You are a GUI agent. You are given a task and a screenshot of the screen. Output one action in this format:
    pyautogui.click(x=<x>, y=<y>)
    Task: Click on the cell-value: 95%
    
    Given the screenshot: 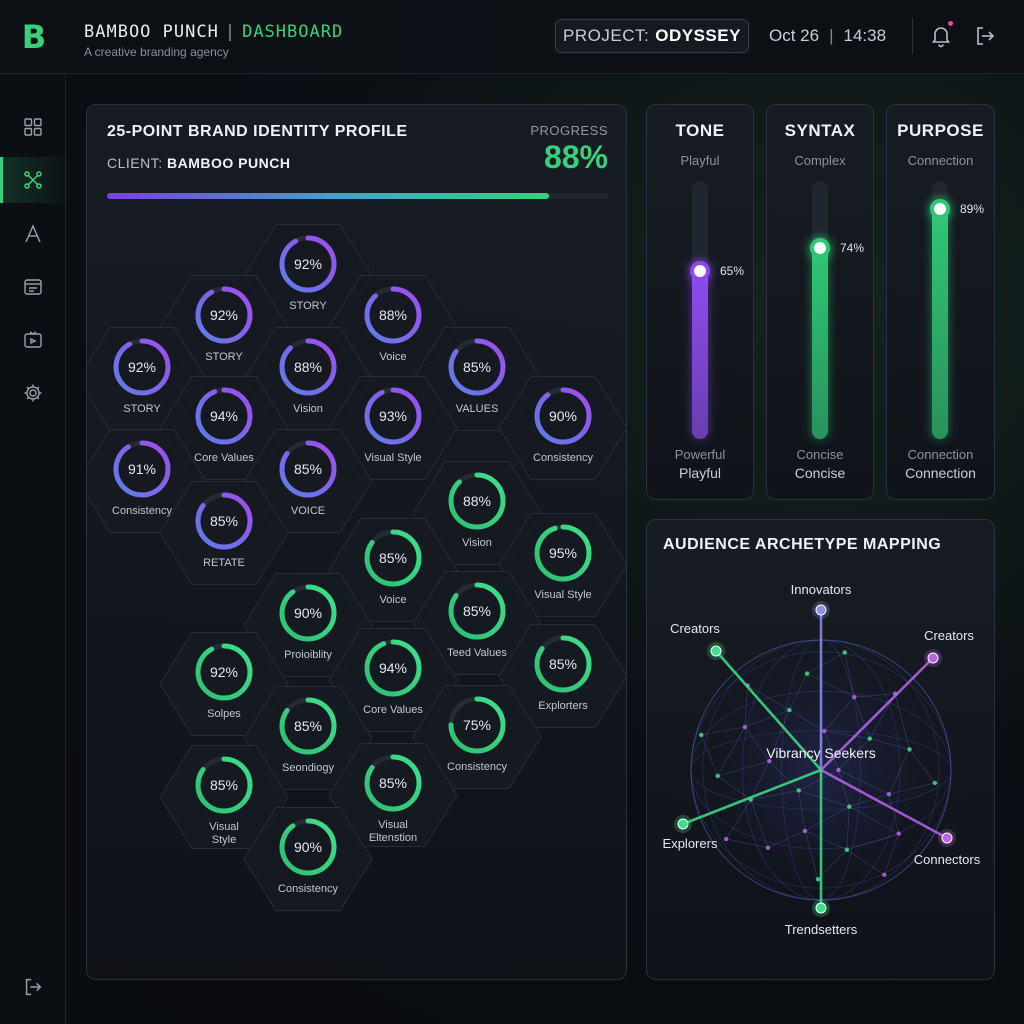 What is the action you would take?
    pyautogui.click(x=563, y=553)
    